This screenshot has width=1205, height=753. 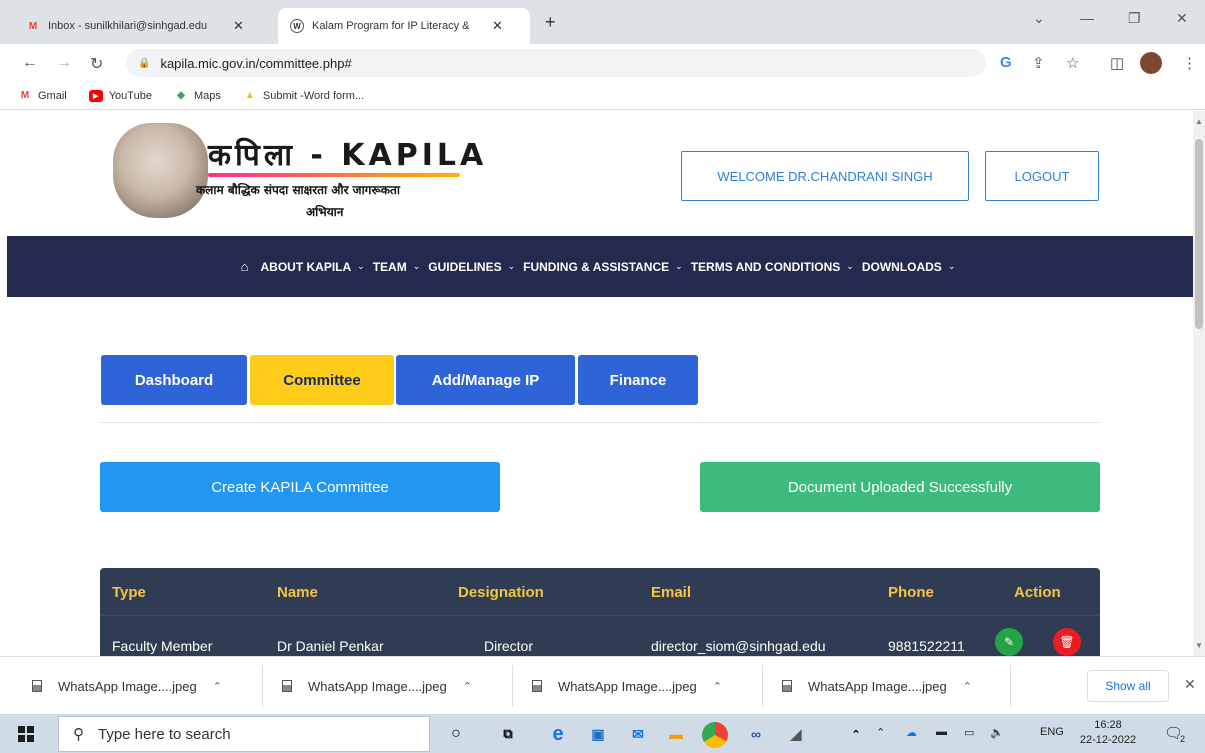 I want to click on volume-icon: 🔈, so click(x=997, y=732).